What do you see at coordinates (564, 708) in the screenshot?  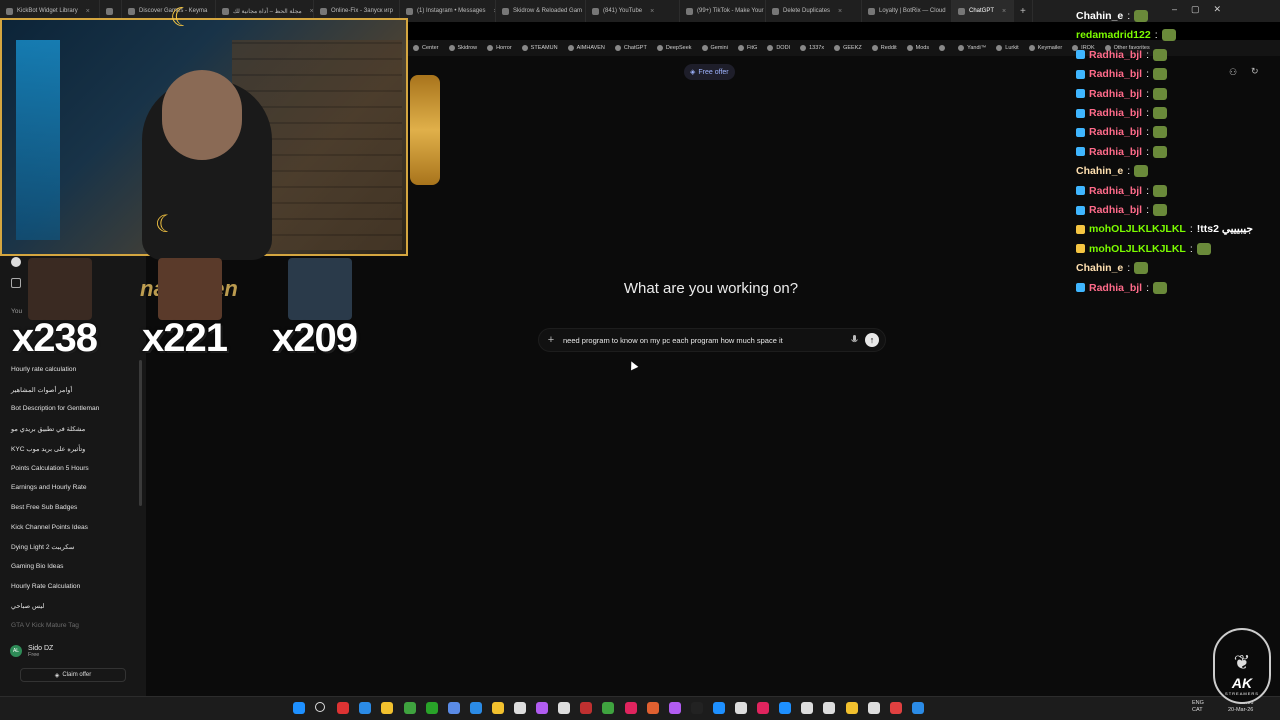 I see `settings-icon` at bounding box center [564, 708].